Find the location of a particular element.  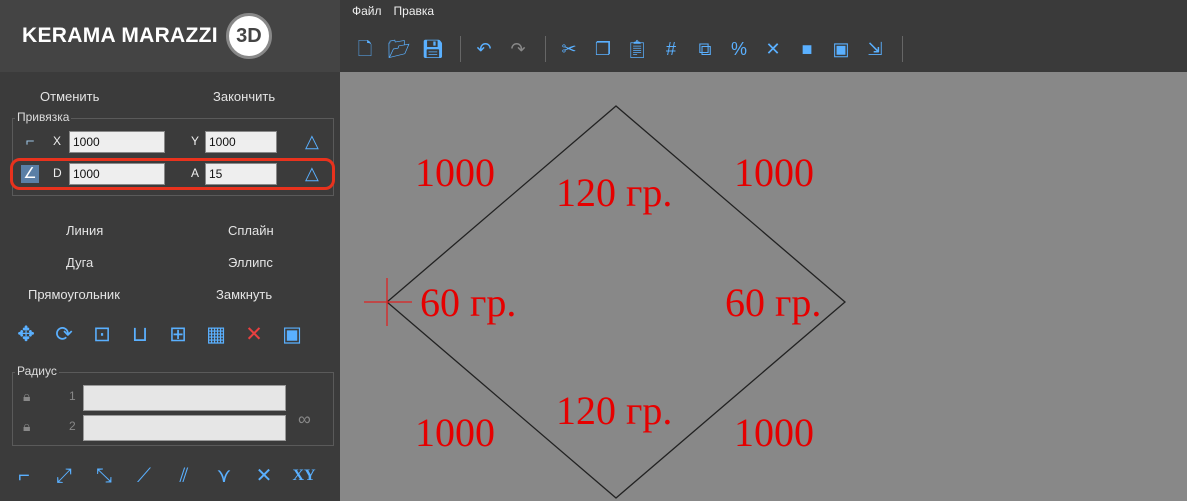

snap-group: Привязка ⌐ X Y △ ∠ D A △ is located at coordinates (173, 153).